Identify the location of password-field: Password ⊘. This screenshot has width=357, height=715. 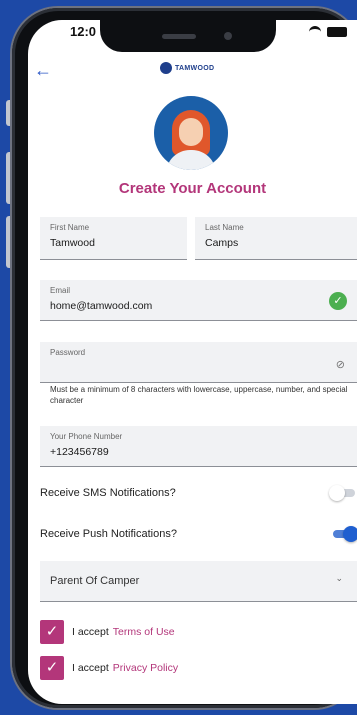
(198, 362).